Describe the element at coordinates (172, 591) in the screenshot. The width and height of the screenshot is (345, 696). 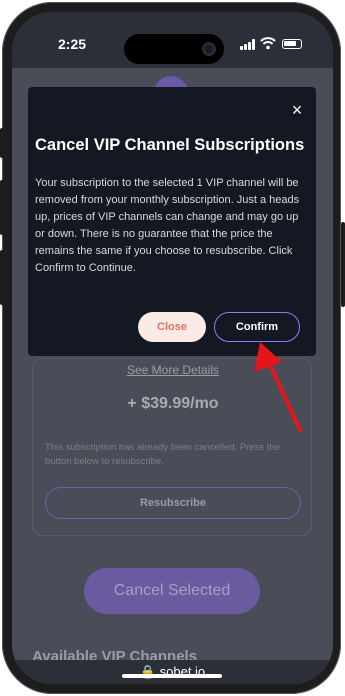
I see `cancel-selected-button: Cancel Selected` at that location.